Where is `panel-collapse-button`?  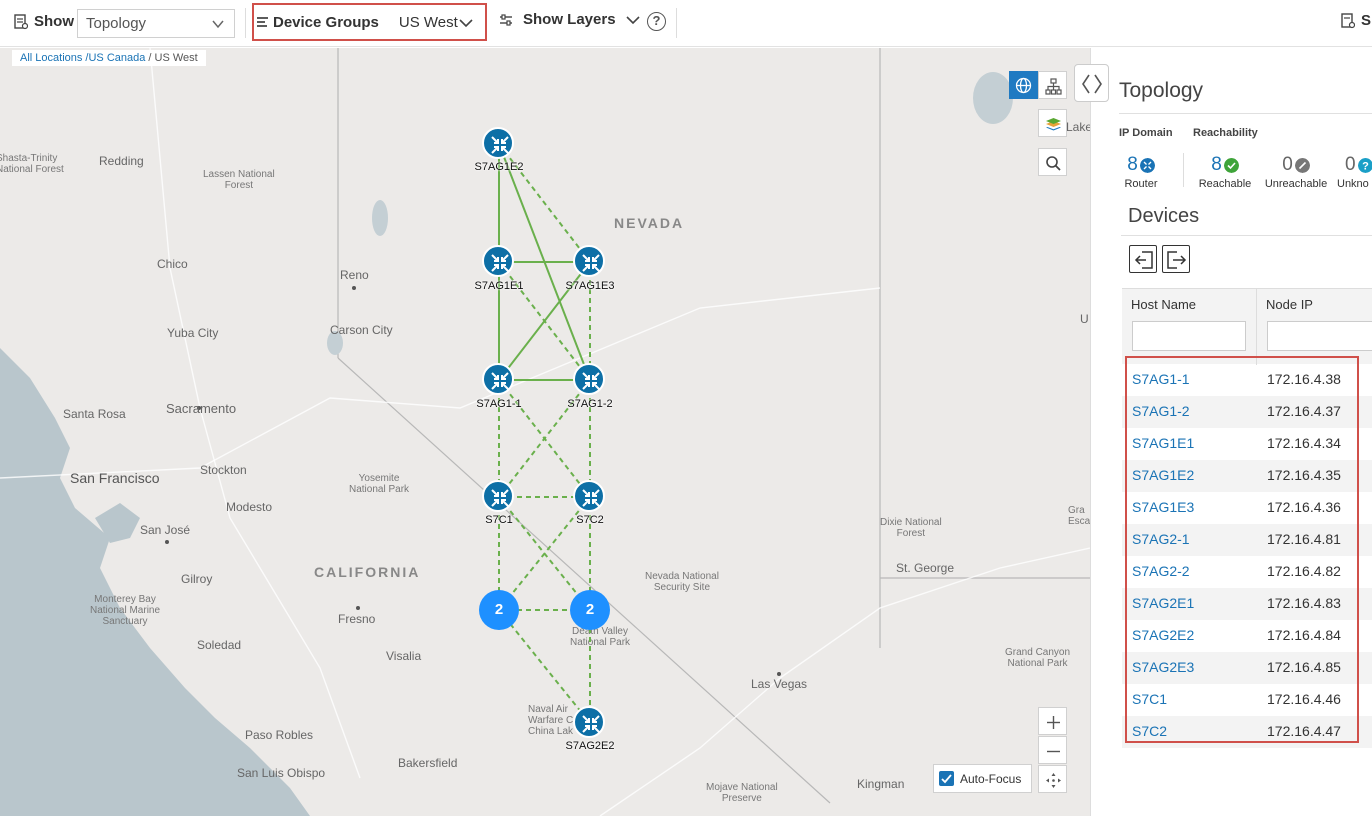
panel-collapse-button is located at coordinates (1091, 83).